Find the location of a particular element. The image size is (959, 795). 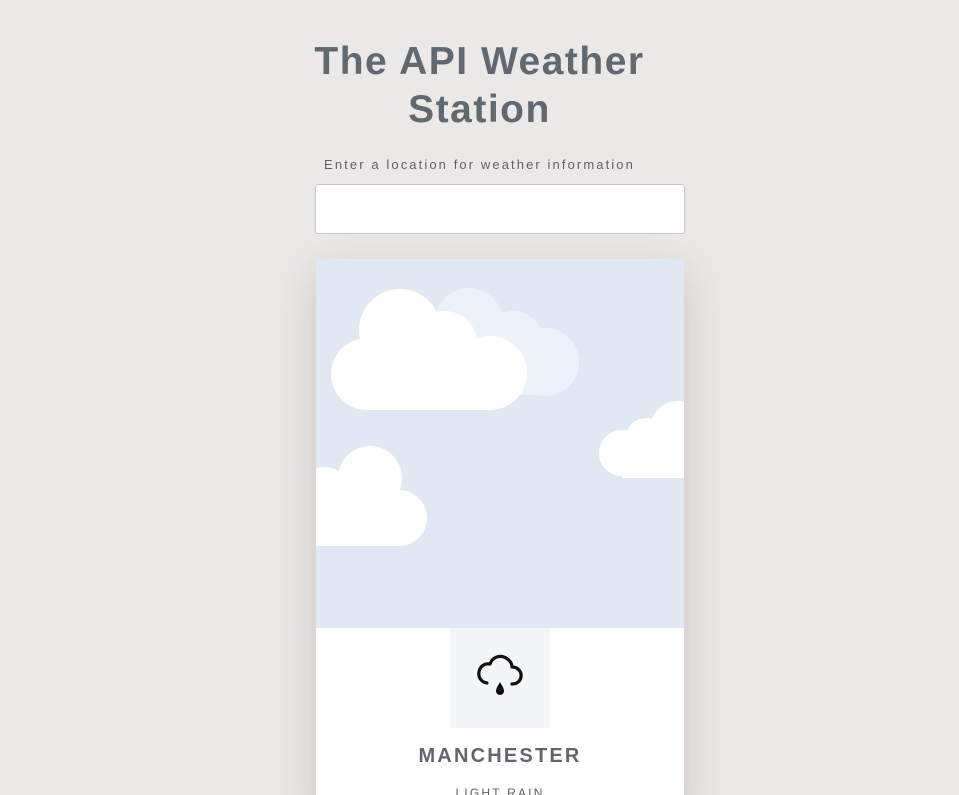

clouds-illustration is located at coordinates (500, 417).